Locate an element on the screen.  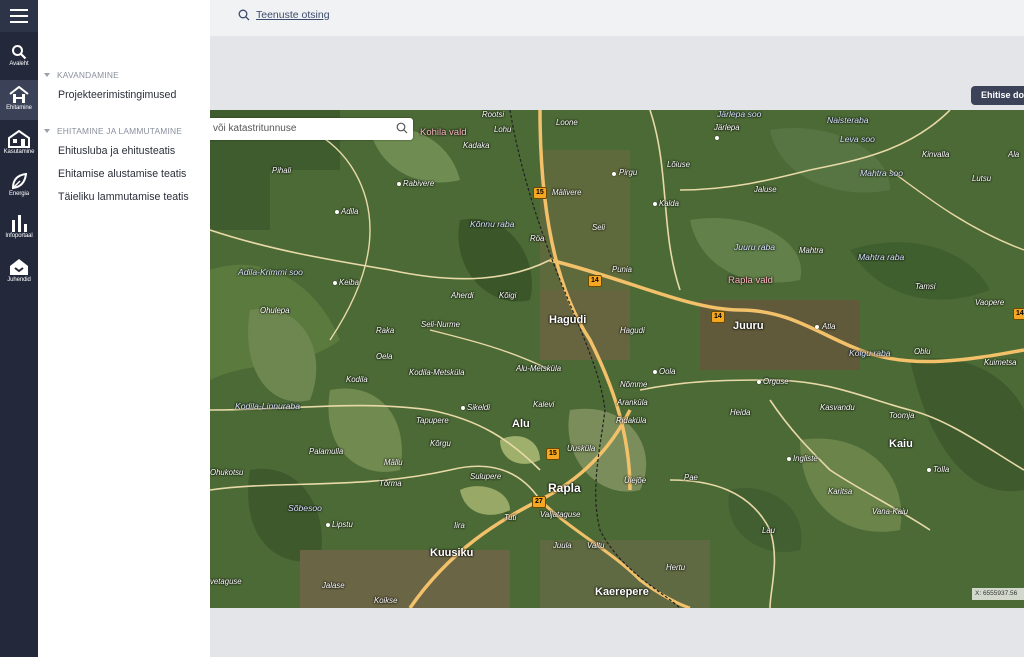
menu-icon is located at coordinates (19, 16).